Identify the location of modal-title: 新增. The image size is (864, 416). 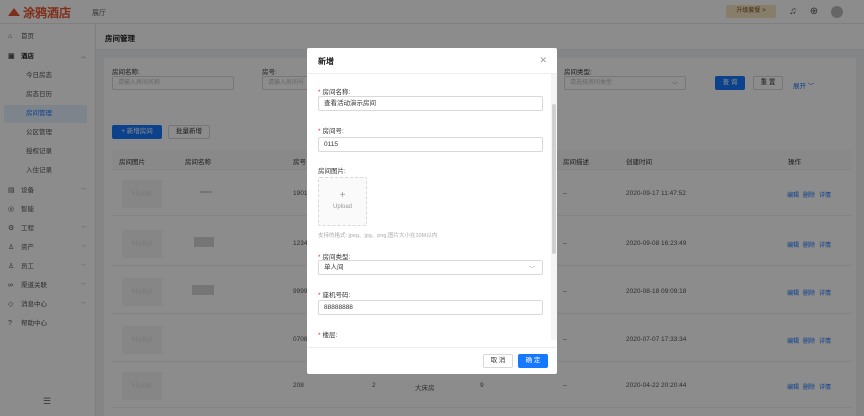
(326, 61).